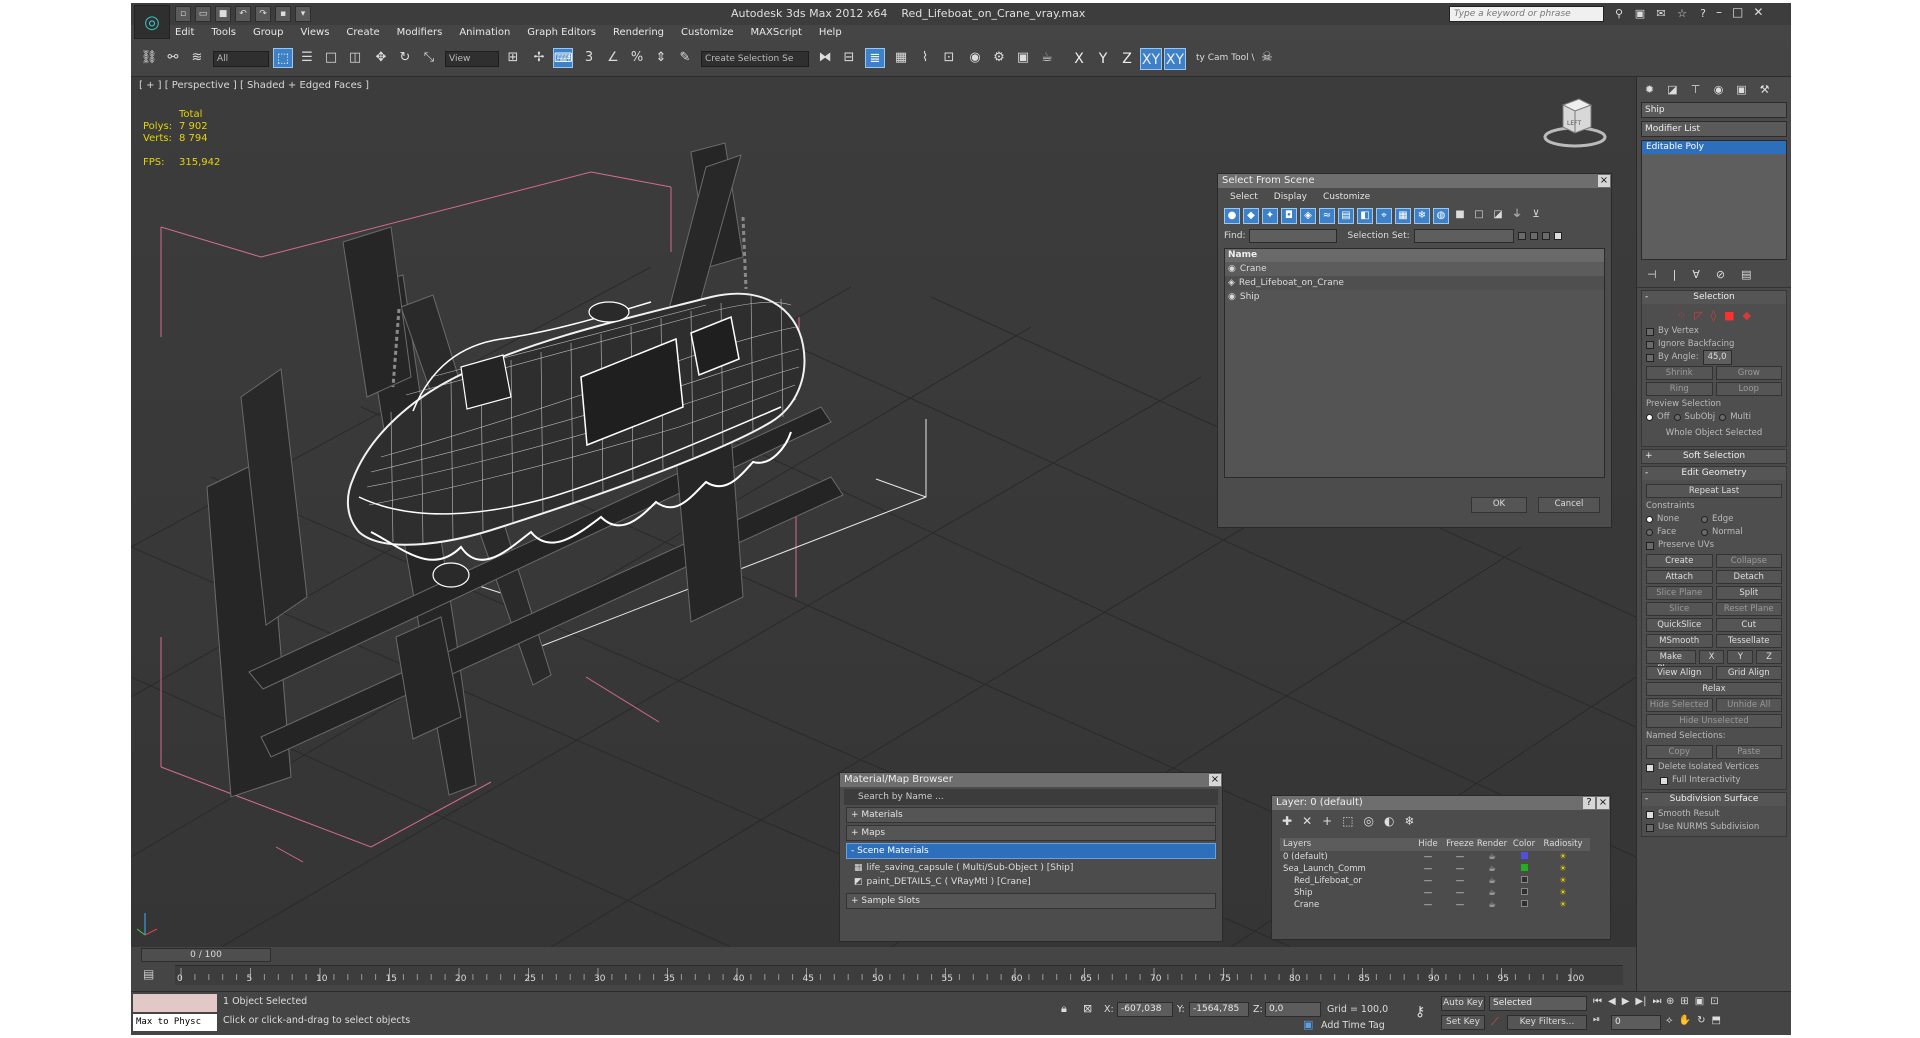  Describe the element at coordinates (1661, 14) in the screenshot. I see `communication-icon: ✉` at that location.